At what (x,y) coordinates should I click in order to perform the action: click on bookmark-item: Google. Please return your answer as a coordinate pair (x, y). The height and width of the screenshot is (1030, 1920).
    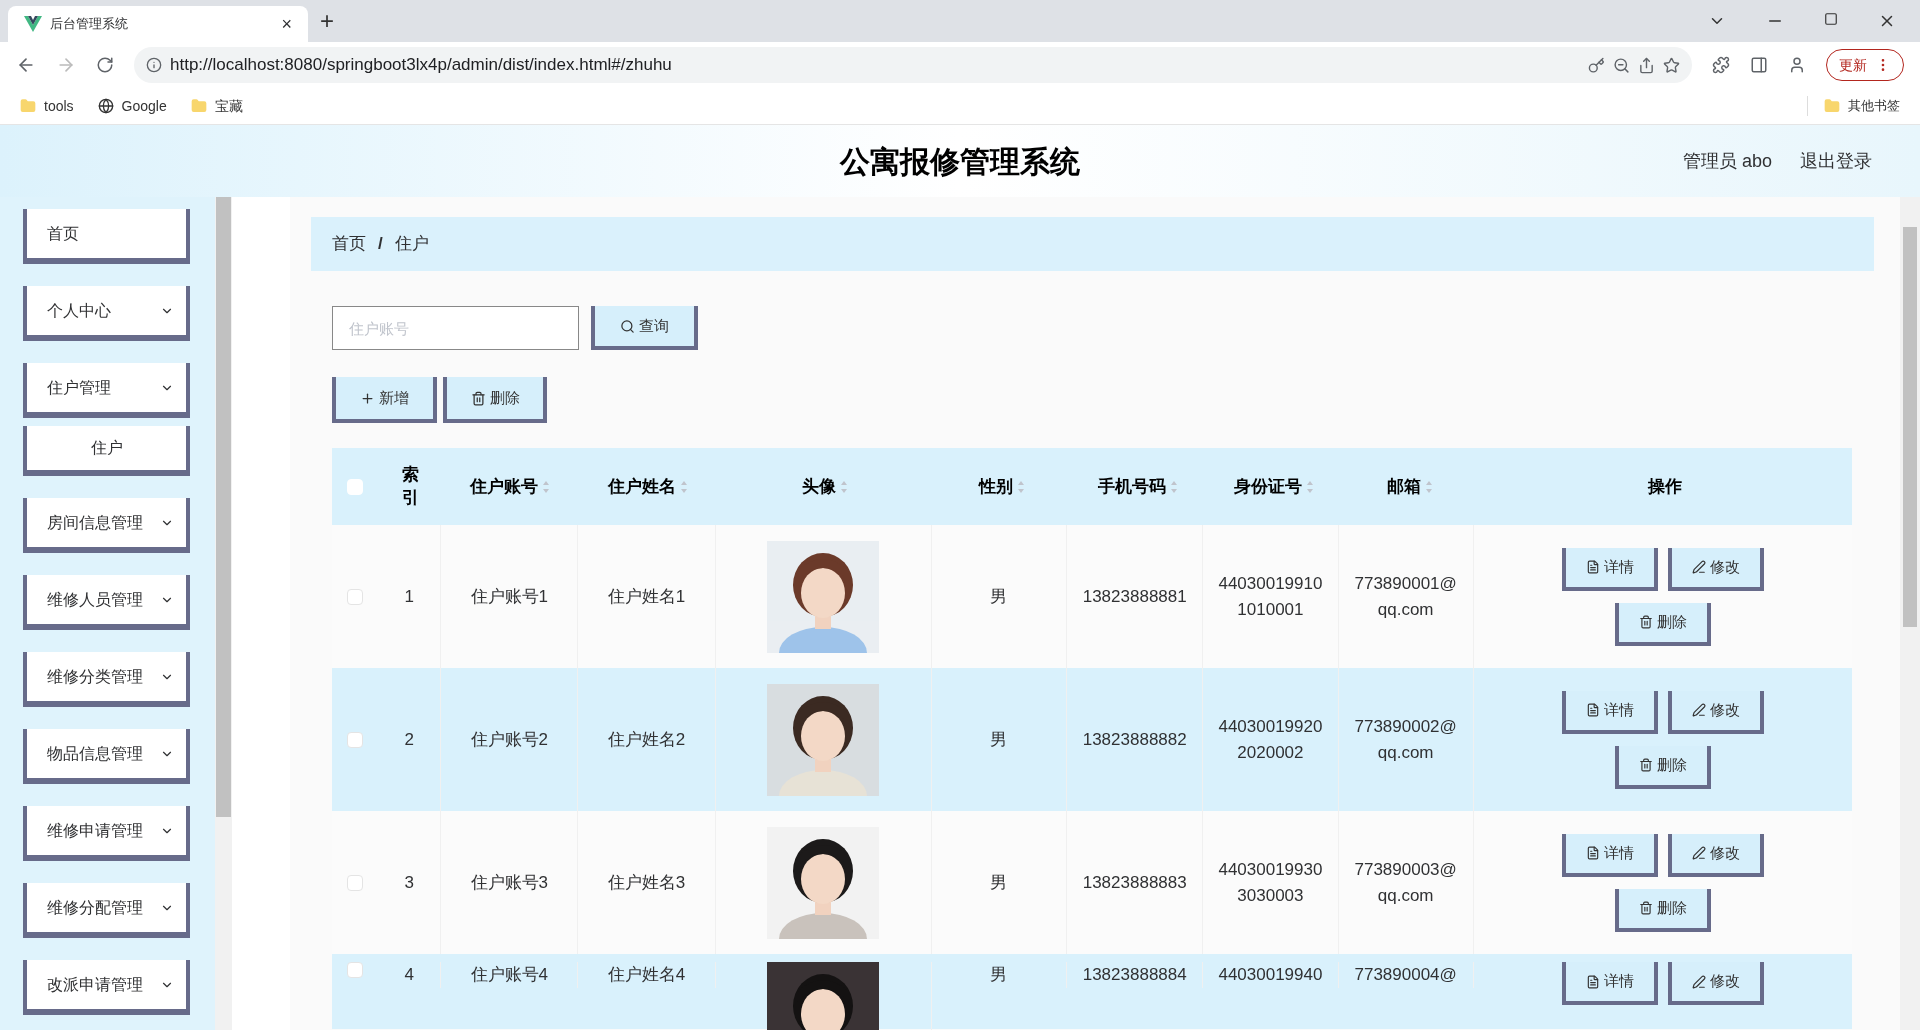
    Looking at the image, I should click on (132, 106).